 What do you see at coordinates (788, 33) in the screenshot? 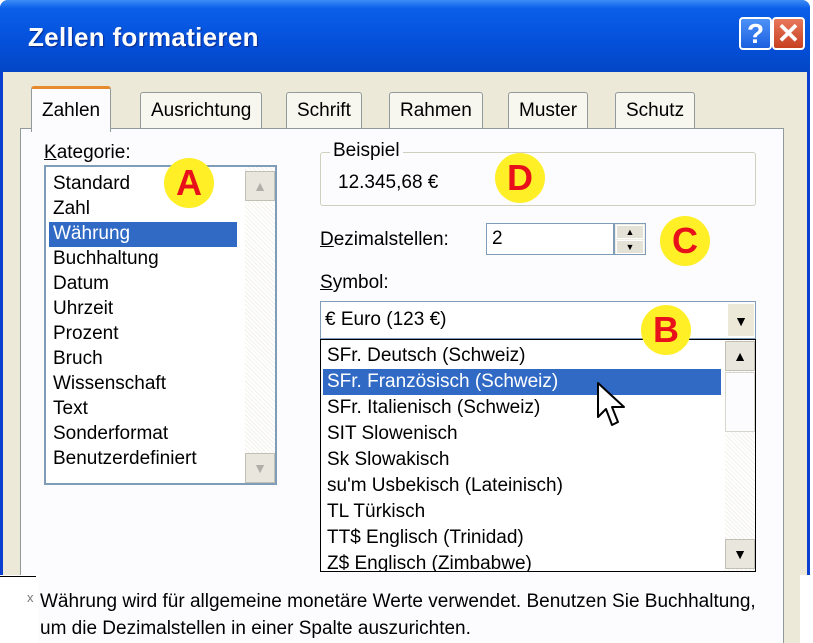
I see `close-button: ✕` at bounding box center [788, 33].